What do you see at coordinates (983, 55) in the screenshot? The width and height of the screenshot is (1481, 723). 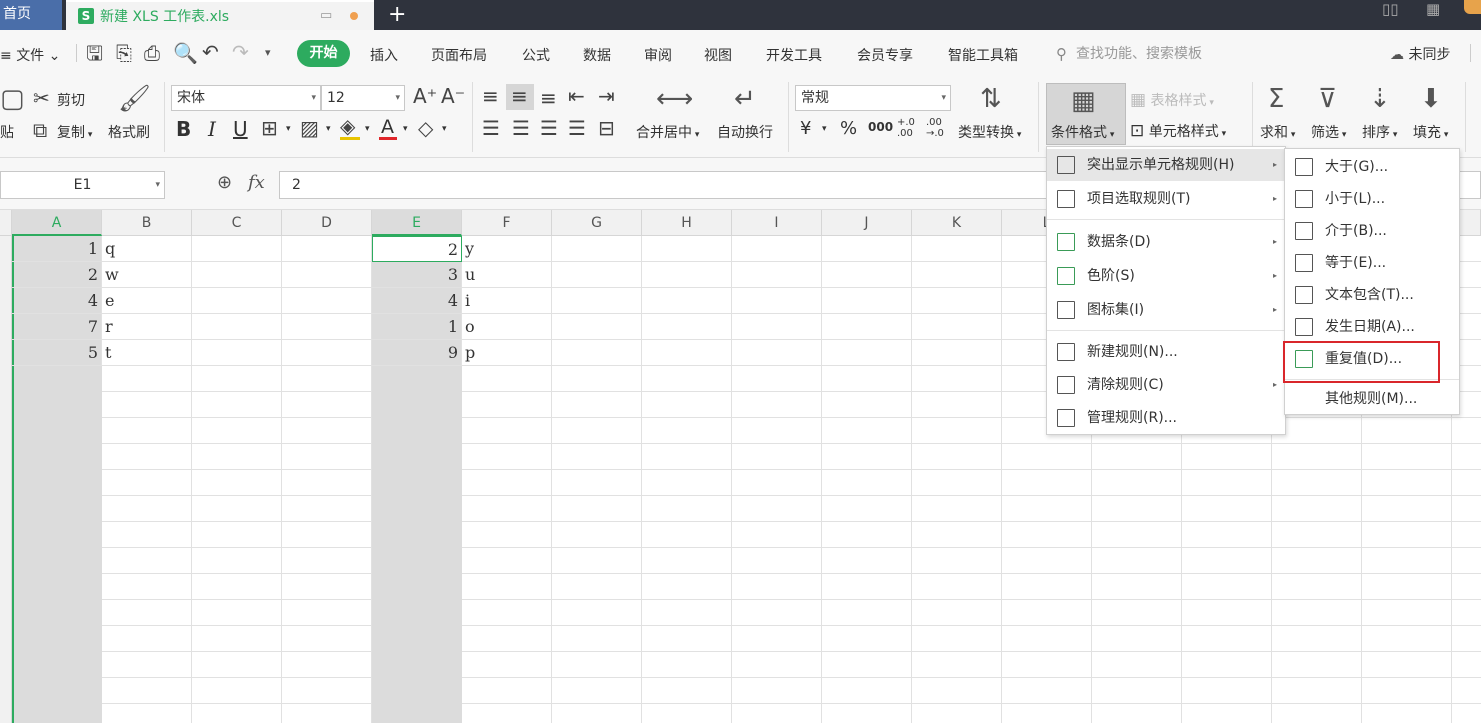 I see `tab-smart-tools: 智能工具箱` at bounding box center [983, 55].